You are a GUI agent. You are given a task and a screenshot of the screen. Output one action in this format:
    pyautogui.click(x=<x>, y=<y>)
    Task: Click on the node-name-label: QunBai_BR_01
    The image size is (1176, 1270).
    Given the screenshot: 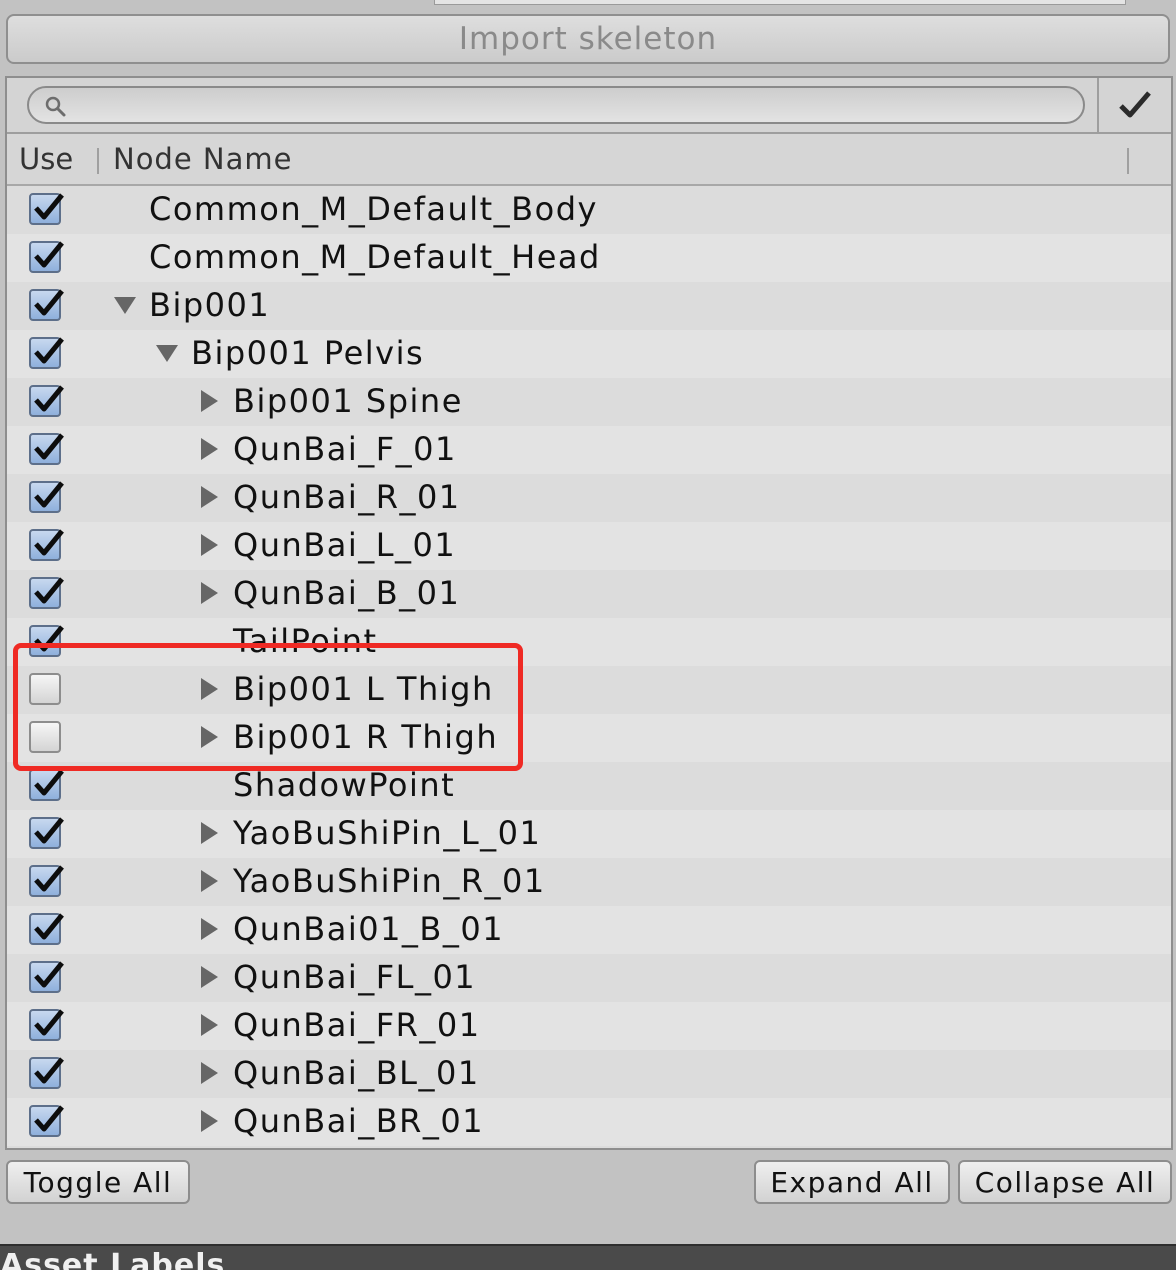 What is the action you would take?
    pyautogui.click(x=359, y=1121)
    